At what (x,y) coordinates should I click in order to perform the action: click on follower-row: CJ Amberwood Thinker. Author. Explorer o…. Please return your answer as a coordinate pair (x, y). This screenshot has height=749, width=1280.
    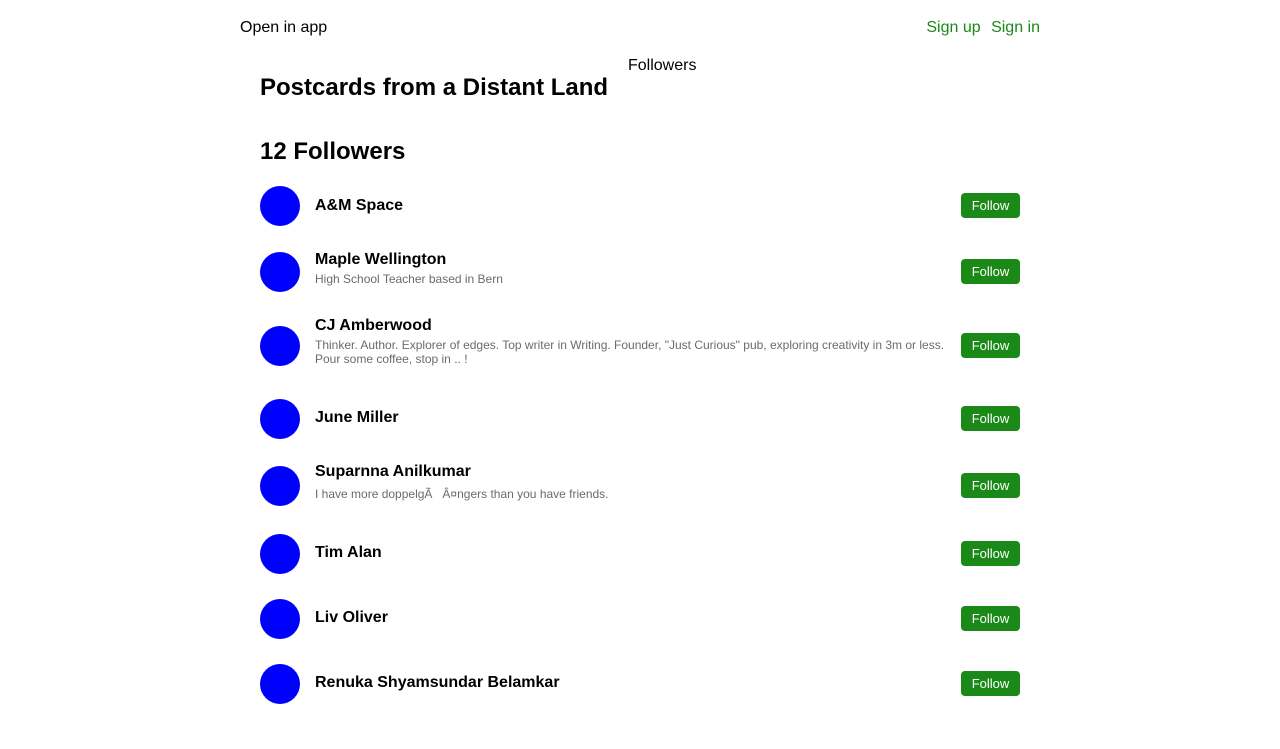
    Looking at the image, I should click on (640, 341).